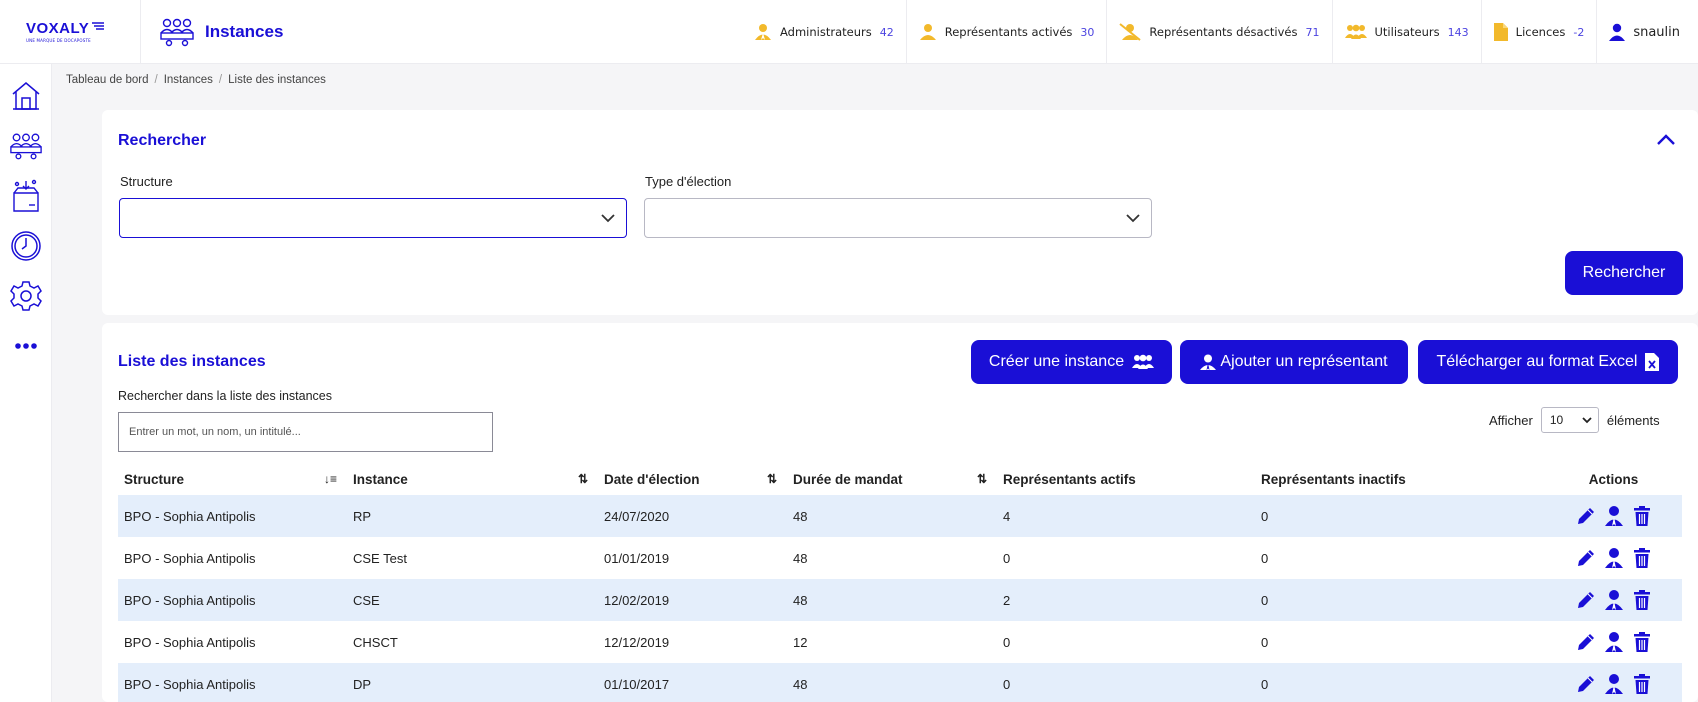 The width and height of the screenshot is (1698, 702). Describe the element at coordinates (1130, 32) in the screenshot. I see `user-slash-icon` at that location.